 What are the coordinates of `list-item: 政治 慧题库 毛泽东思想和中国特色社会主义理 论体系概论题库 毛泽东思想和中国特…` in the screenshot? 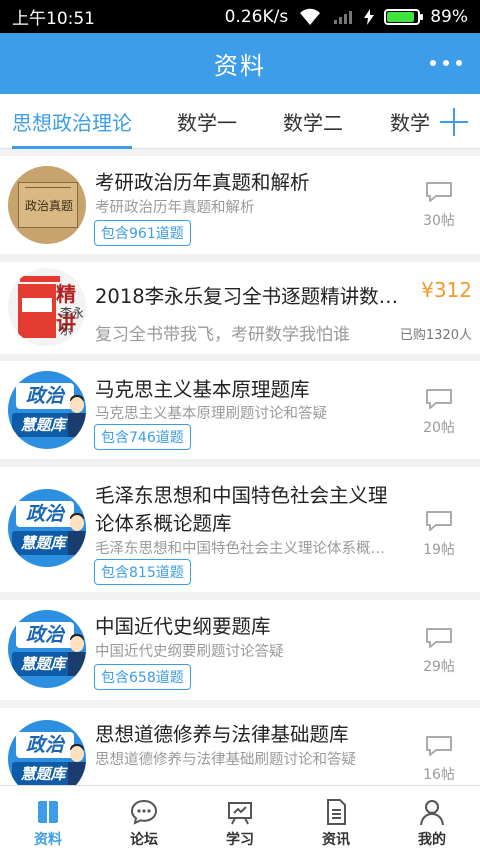 It's located at (240, 529).